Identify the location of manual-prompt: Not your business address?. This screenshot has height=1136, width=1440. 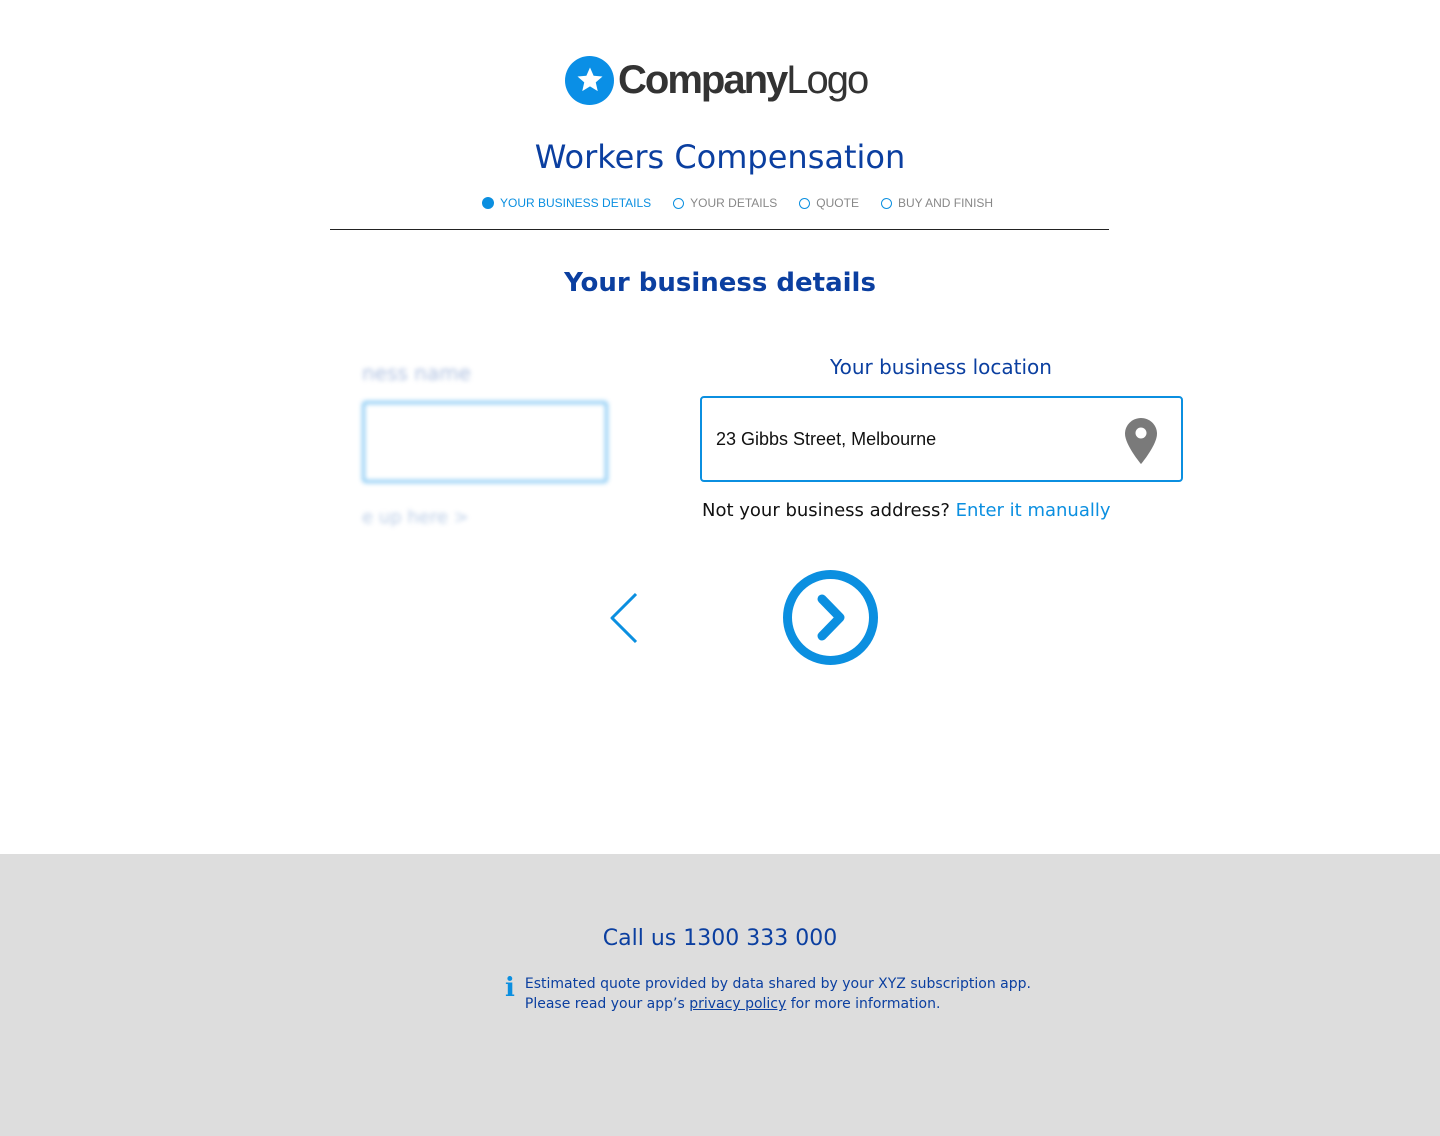
(826, 510).